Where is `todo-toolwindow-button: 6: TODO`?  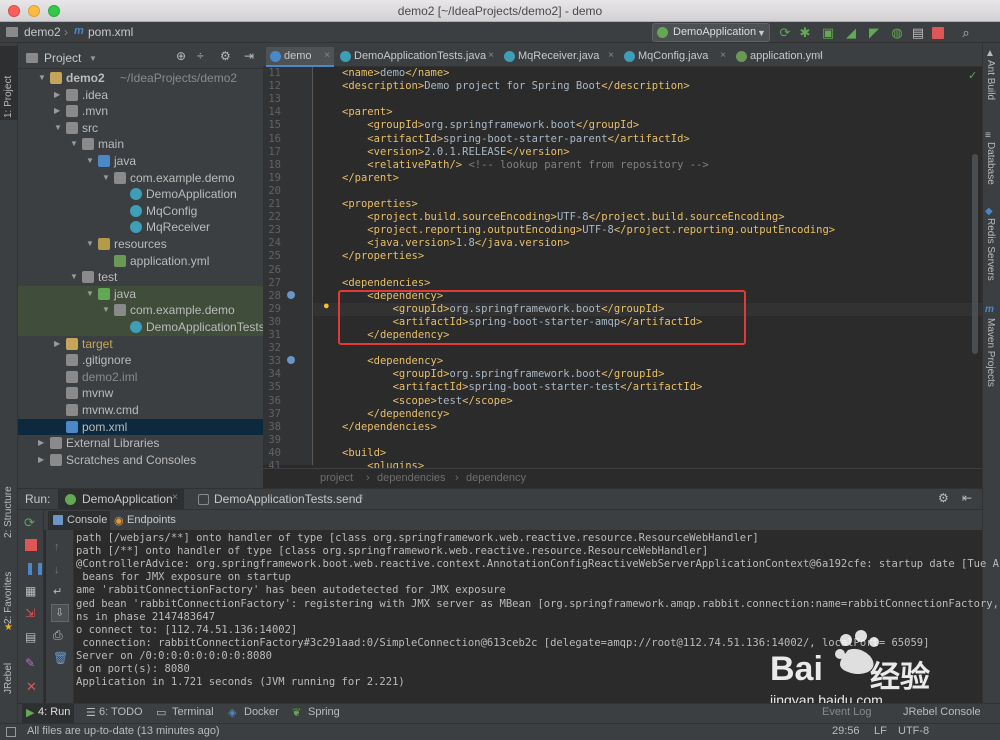 todo-toolwindow-button: 6: TODO is located at coordinates (121, 712).